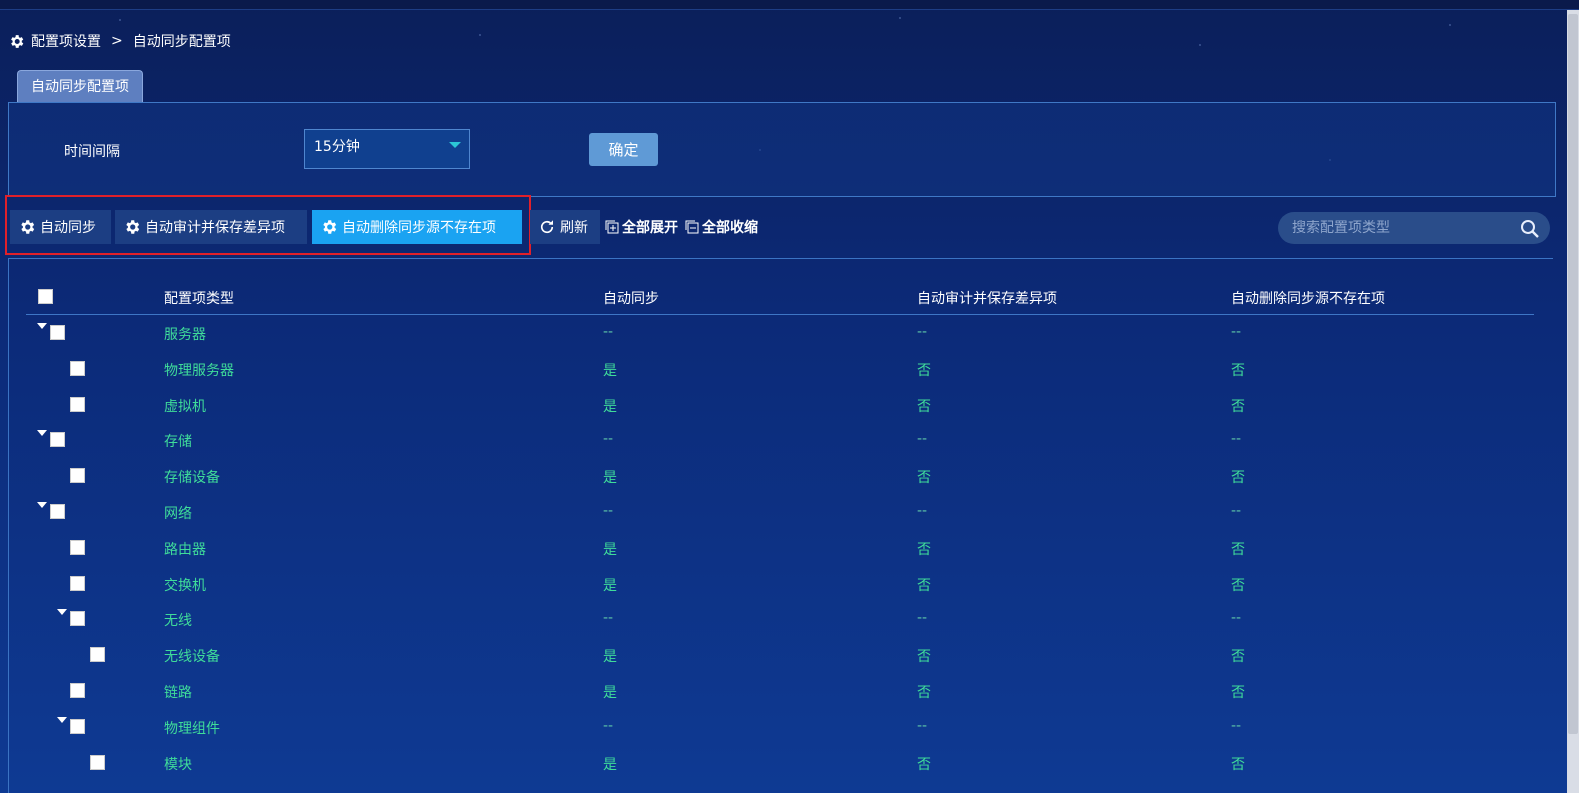 Image resolution: width=1579 pixels, height=793 pixels. What do you see at coordinates (623, 149) in the screenshot?
I see `confirm-button: 确定` at bounding box center [623, 149].